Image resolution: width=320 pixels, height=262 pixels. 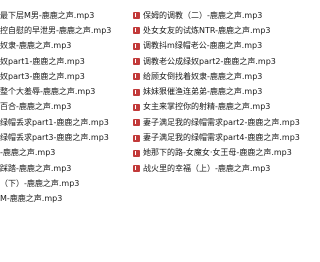 I want to click on file-item: 调教老公成绿奴part2-鹿鹿之声.mp3, so click(x=216, y=61).